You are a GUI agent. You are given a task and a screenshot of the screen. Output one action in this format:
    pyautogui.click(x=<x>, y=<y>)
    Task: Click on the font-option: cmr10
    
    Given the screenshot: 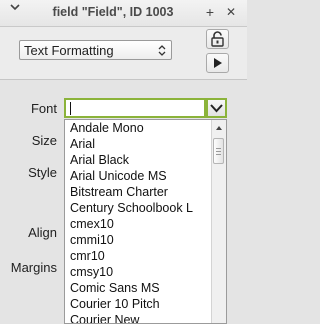 What is the action you would take?
    pyautogui.click(x=139, y=256)
    